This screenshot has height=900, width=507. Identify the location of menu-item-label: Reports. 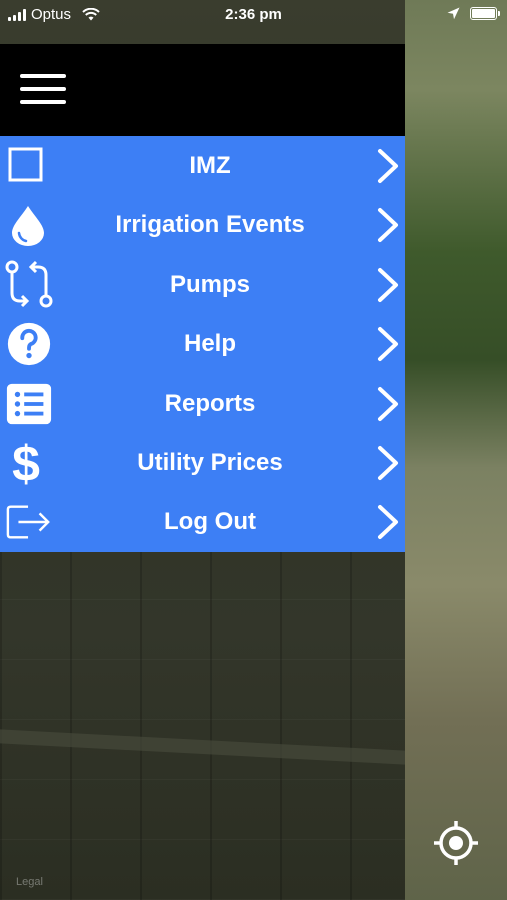
(210, 403).